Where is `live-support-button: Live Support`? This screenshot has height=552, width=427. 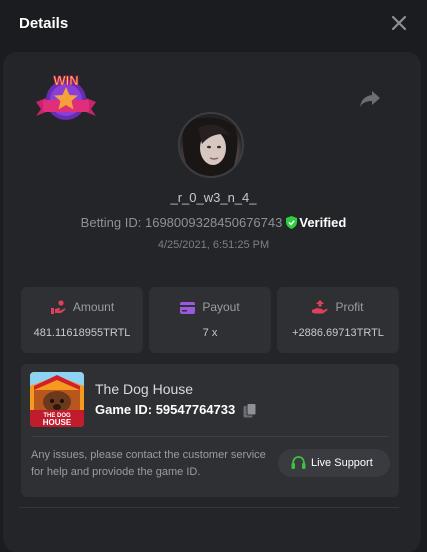 live-support-button: Live Support is located at coordinates (334, 463).